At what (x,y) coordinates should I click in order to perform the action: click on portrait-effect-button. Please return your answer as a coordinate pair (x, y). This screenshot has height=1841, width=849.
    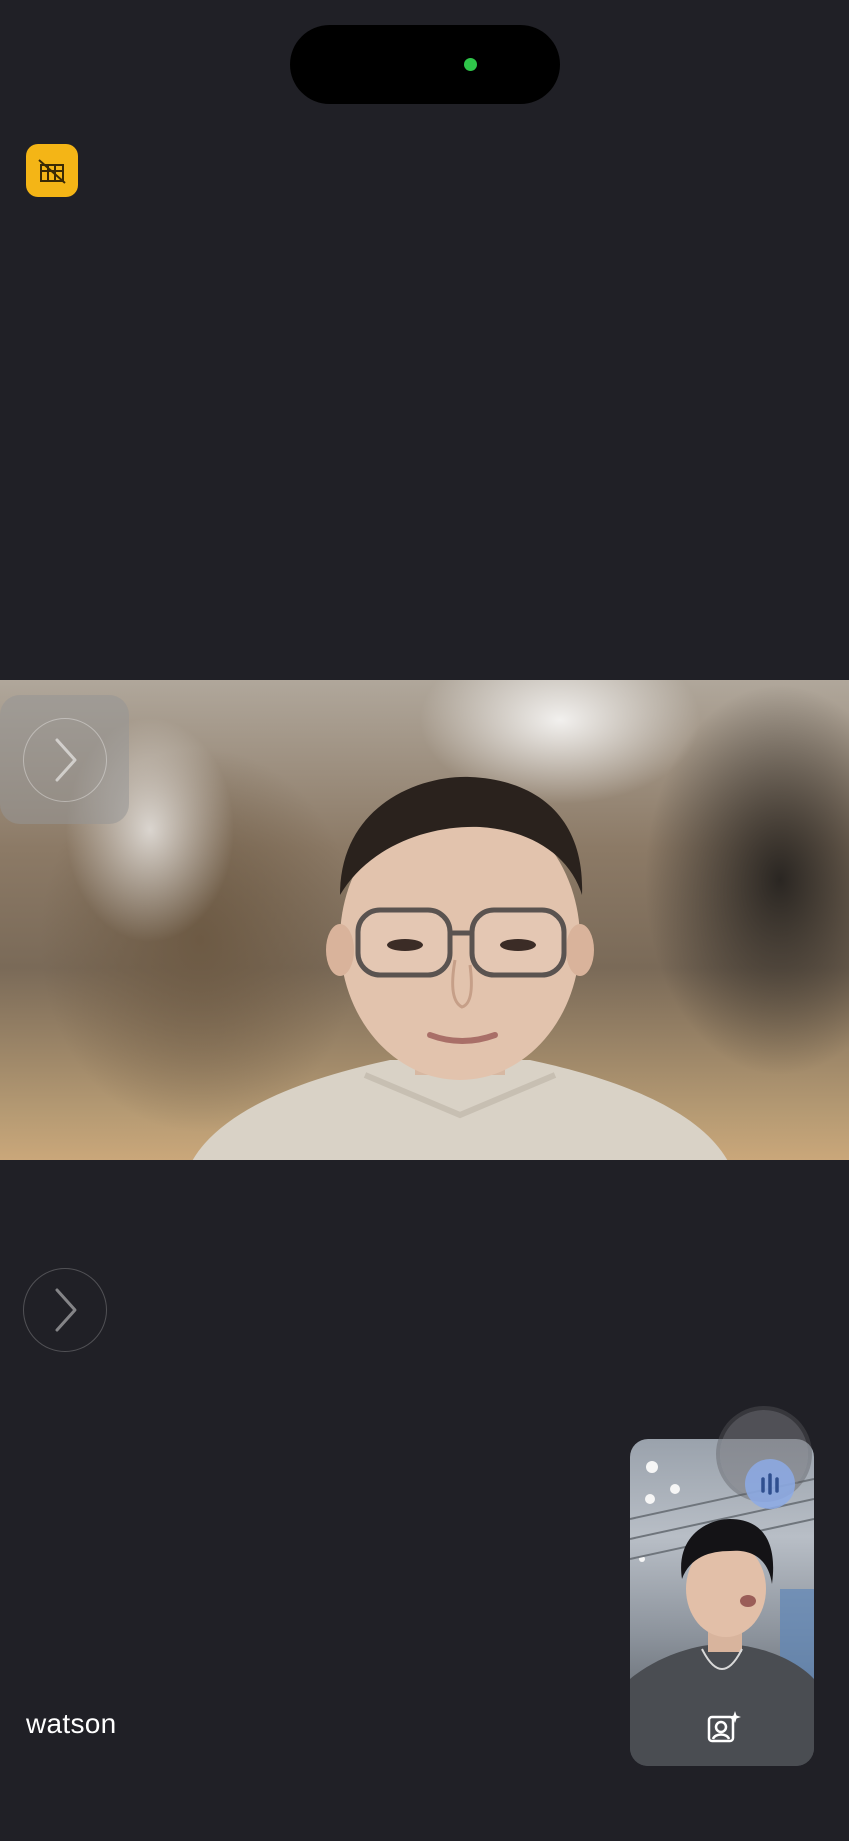
    Looking at the image, I should click on (723, 1727).